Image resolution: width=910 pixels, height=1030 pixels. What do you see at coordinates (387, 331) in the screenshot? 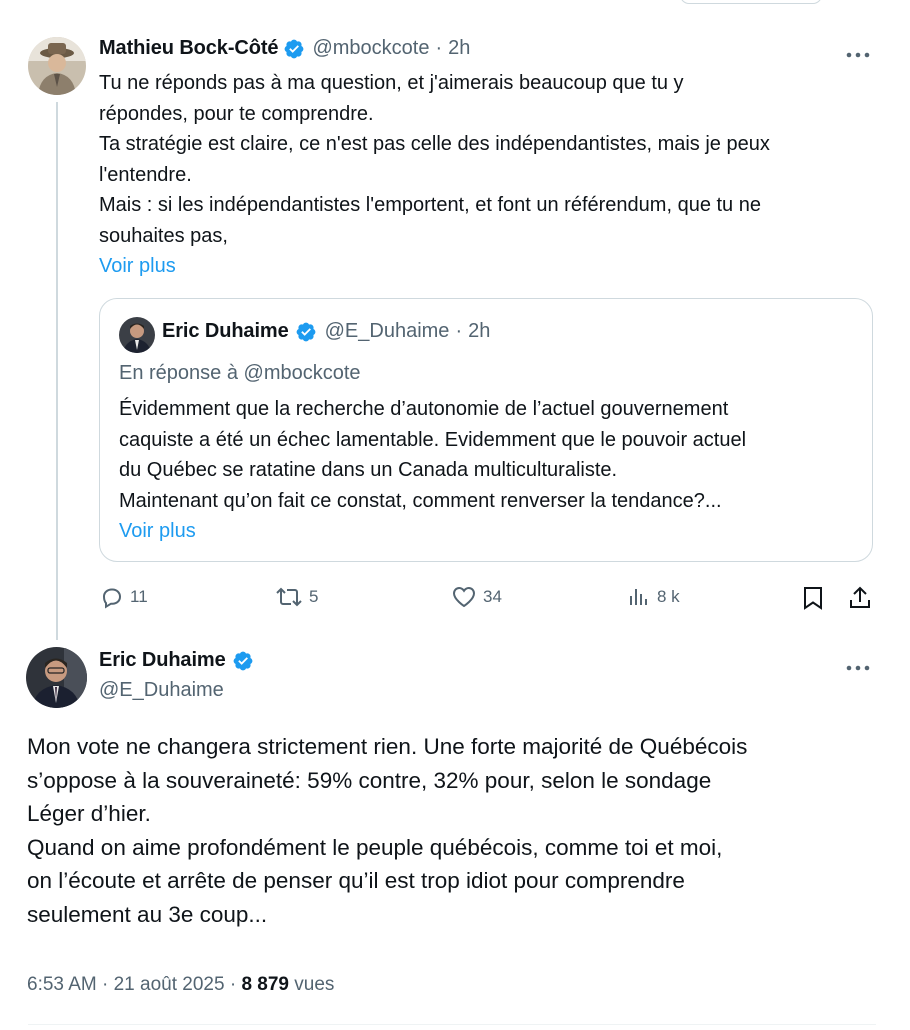
I see `quoted-handle: @E_Duhaime` at bounding box center [387, 331].